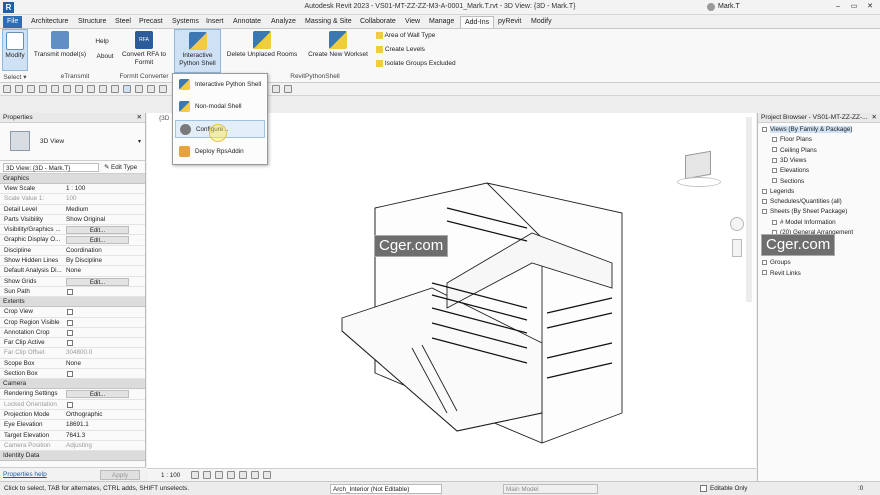 The image size is (880, 495). What do you see at coordinates (195, 475) in the screenshot?
I see `detail-level-icon` at bounding box center [195, 475].